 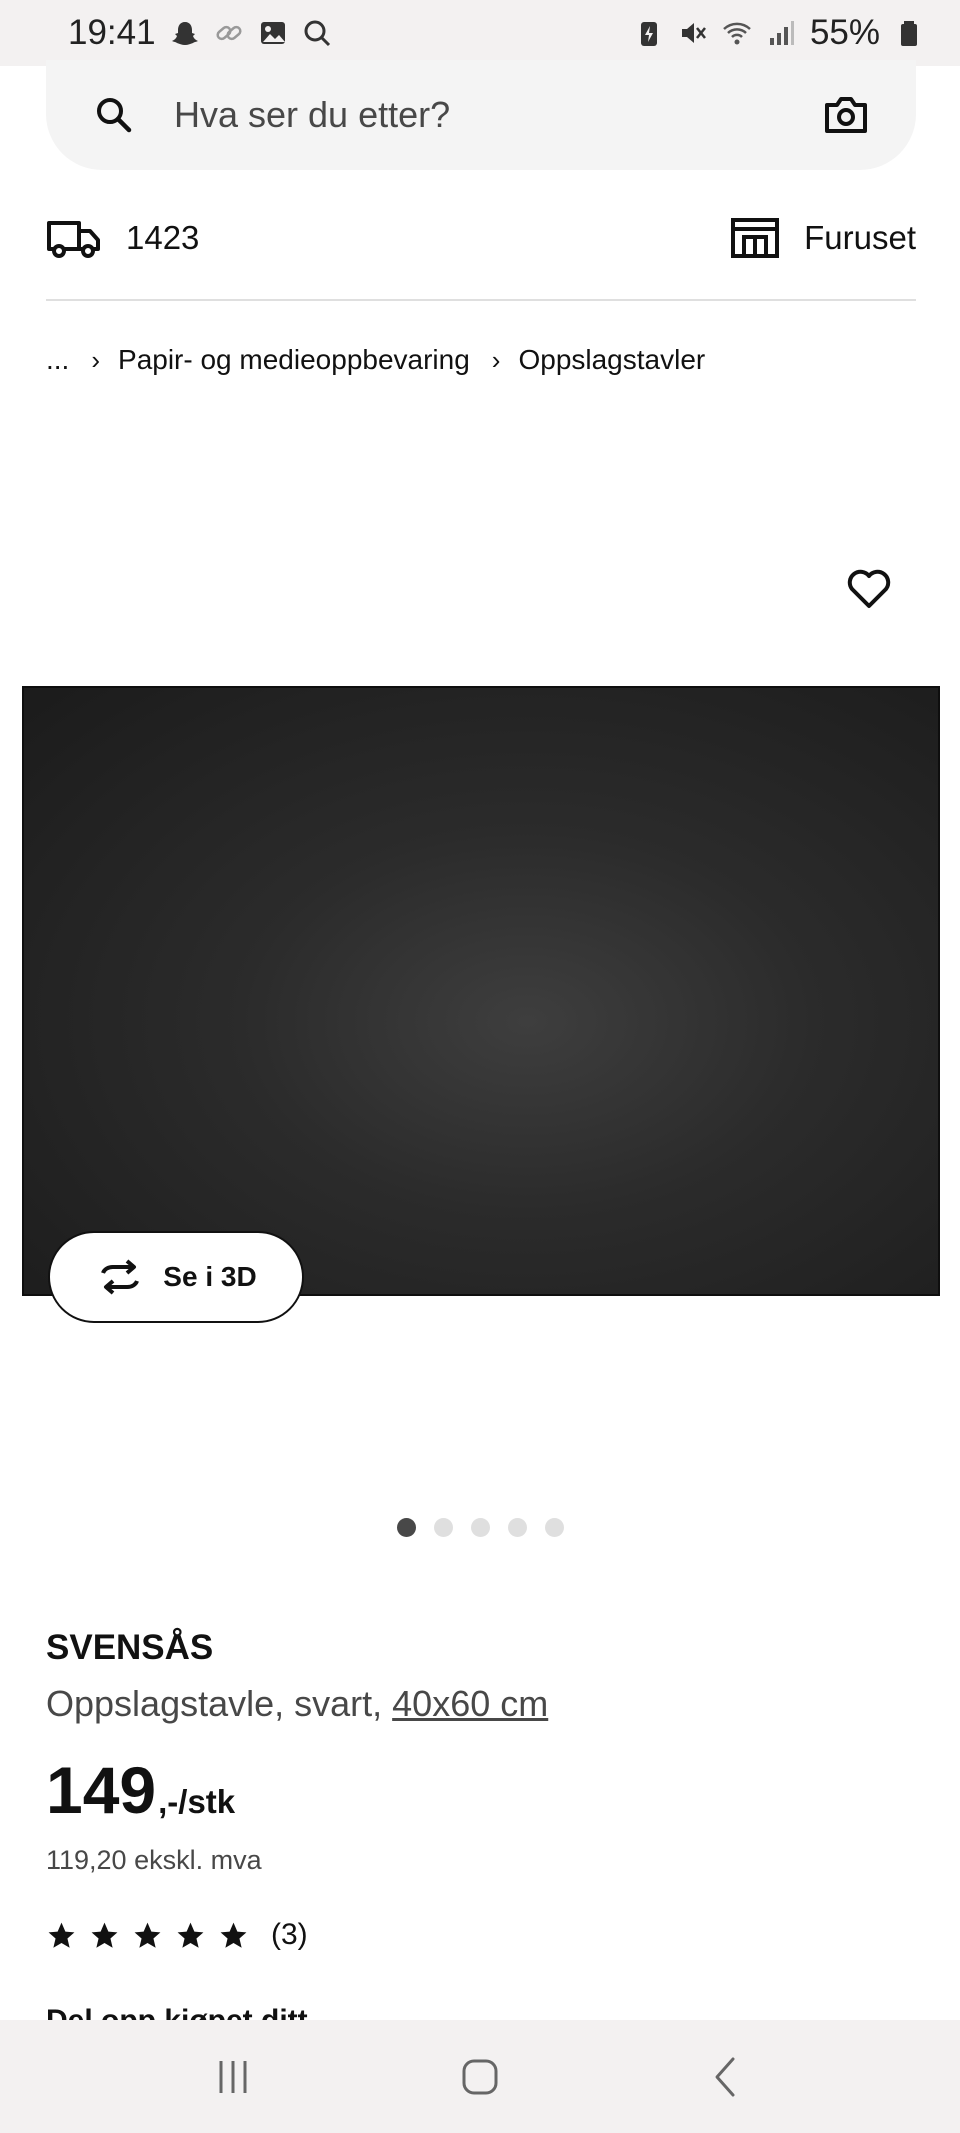 I want to click on signal-icon, so click(x=781, y=33).